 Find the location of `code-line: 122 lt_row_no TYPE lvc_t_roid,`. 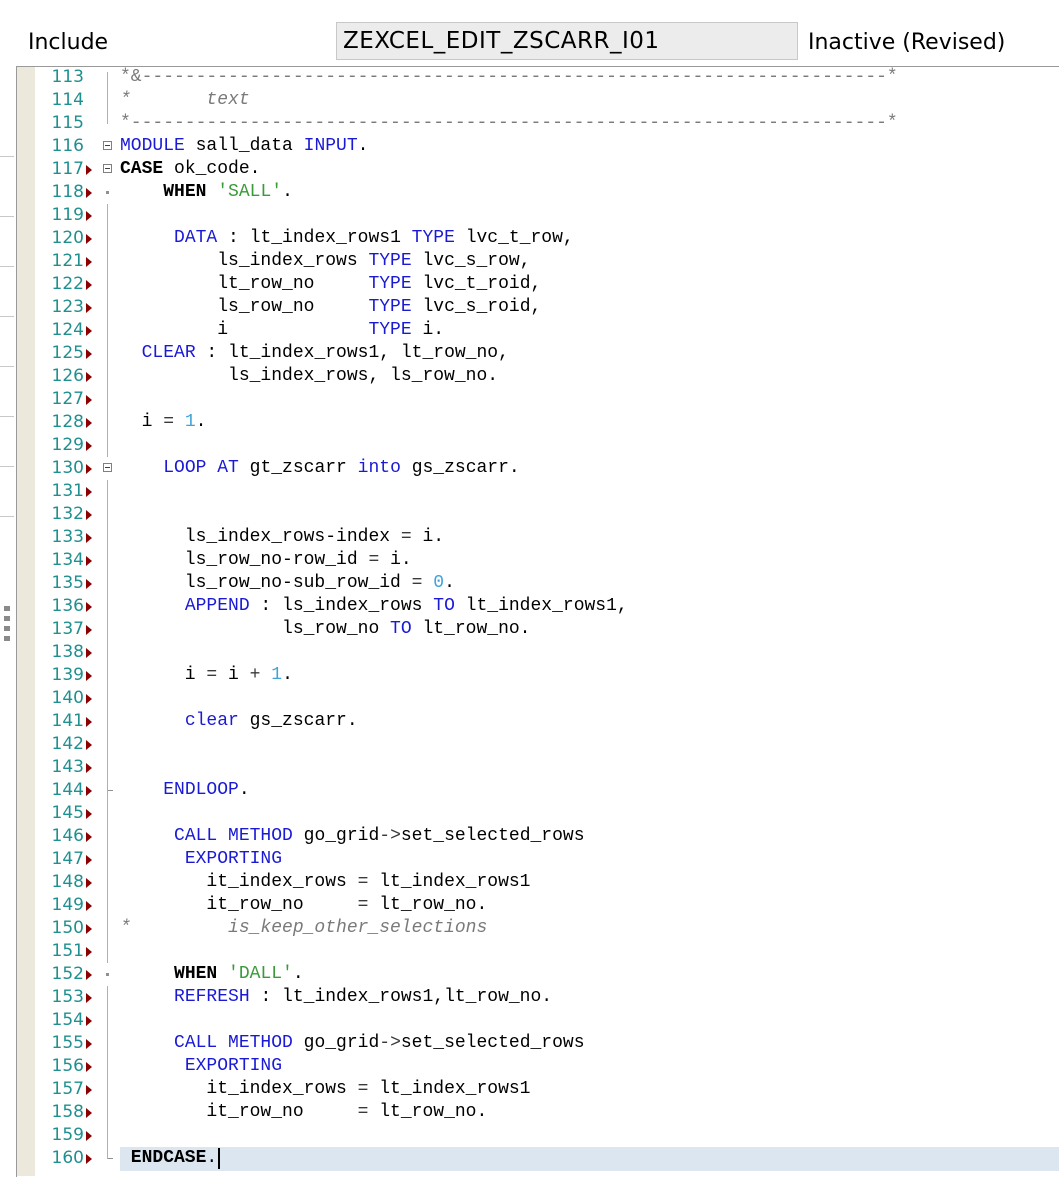

code-line: 122 lt_row_no TYPE lvc_t_roid, is located at coordinates (529, 284).